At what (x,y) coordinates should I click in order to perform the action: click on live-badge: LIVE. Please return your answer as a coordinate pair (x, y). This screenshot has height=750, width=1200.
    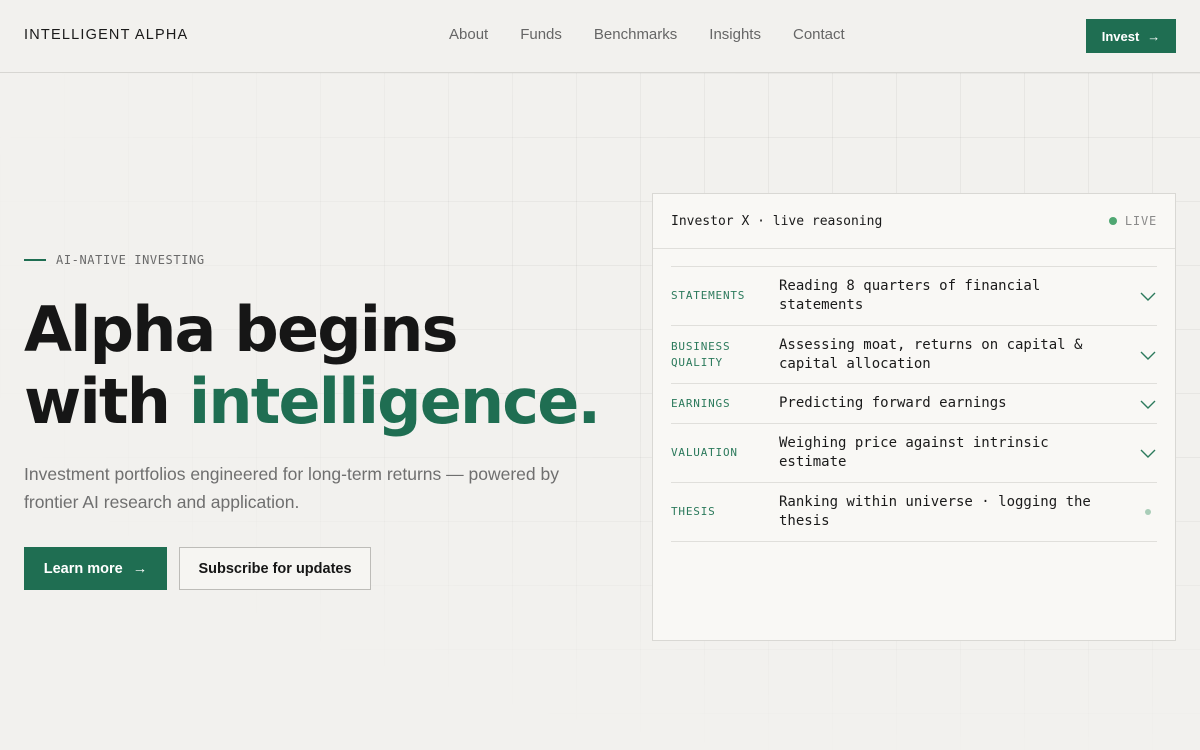
    Looking at the image, I should click on (1132, 221).